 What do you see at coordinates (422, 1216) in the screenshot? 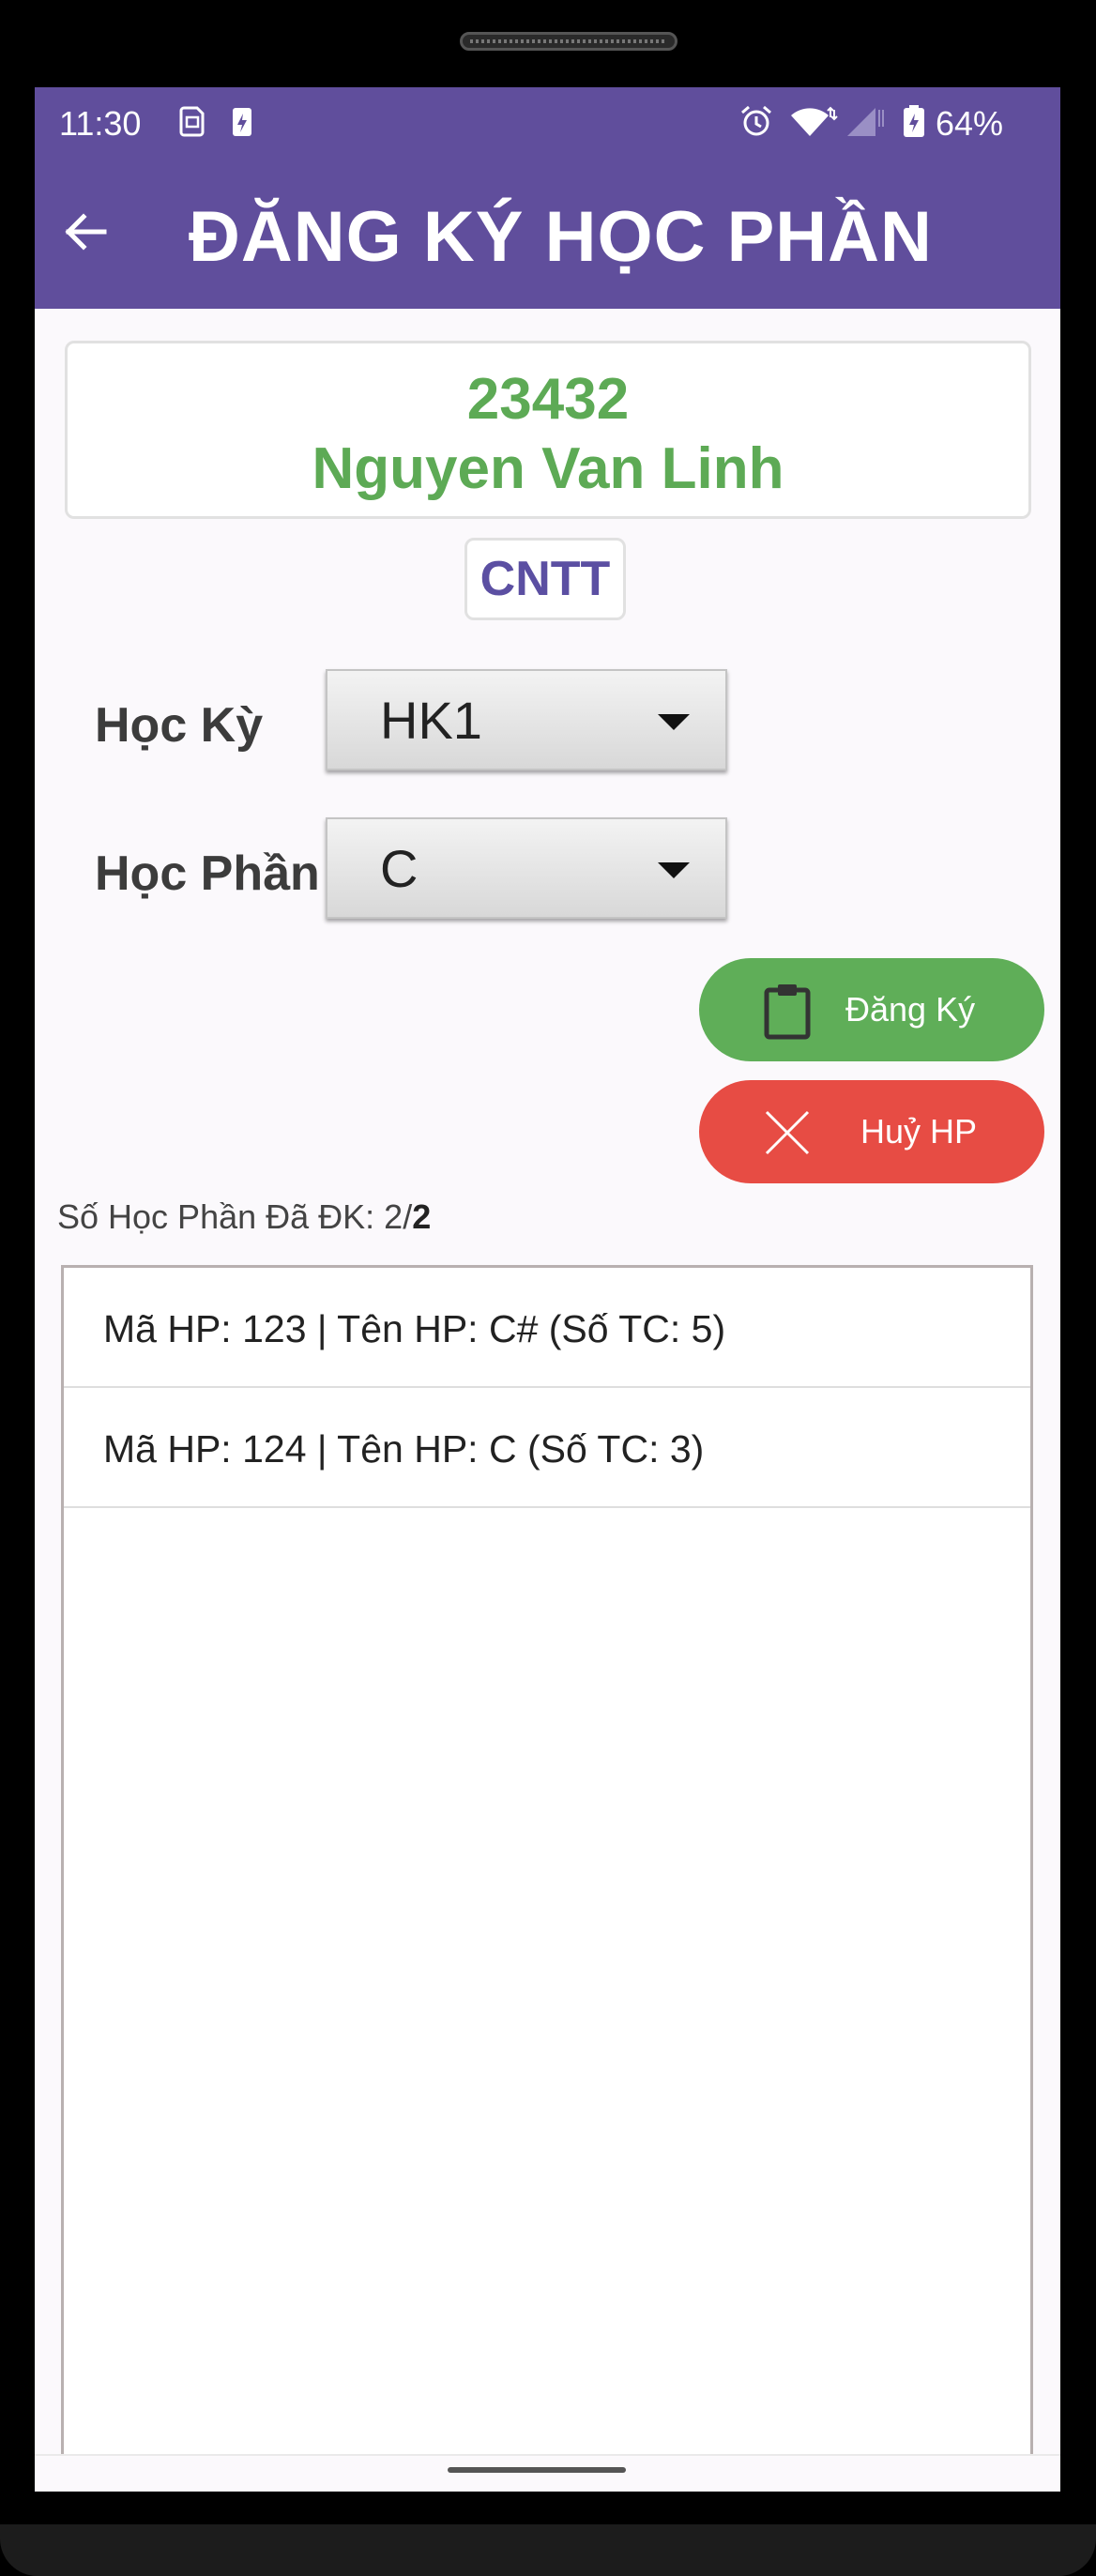
I see `registered-count-max: 2` at bounding box center [422, 1216].